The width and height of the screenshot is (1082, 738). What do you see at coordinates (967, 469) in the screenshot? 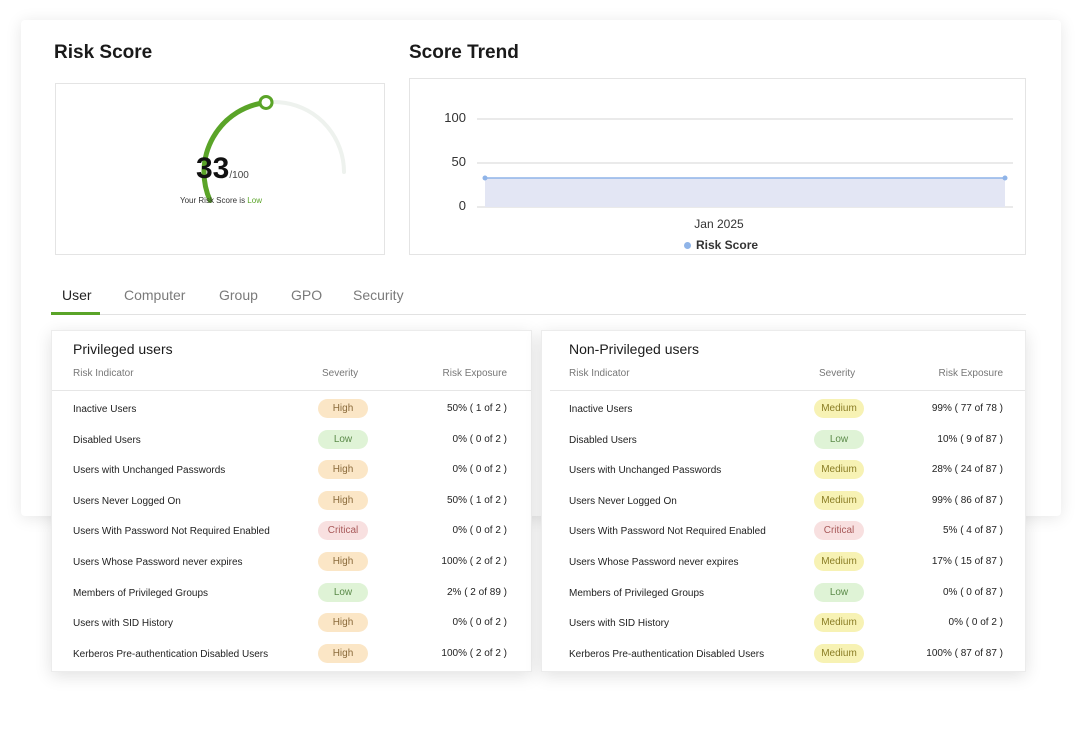
I see `risk-exposure-value: 28% ( 24 of 87 )` at bounding box center [967, 469].